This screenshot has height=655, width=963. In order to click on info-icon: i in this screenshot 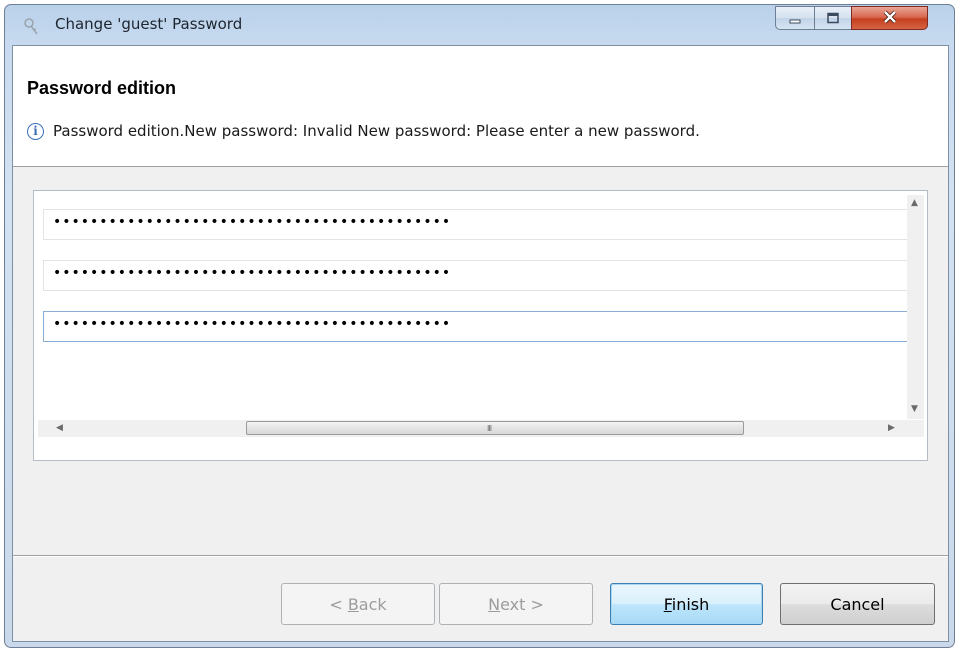, I will do `click(35, 131)`.